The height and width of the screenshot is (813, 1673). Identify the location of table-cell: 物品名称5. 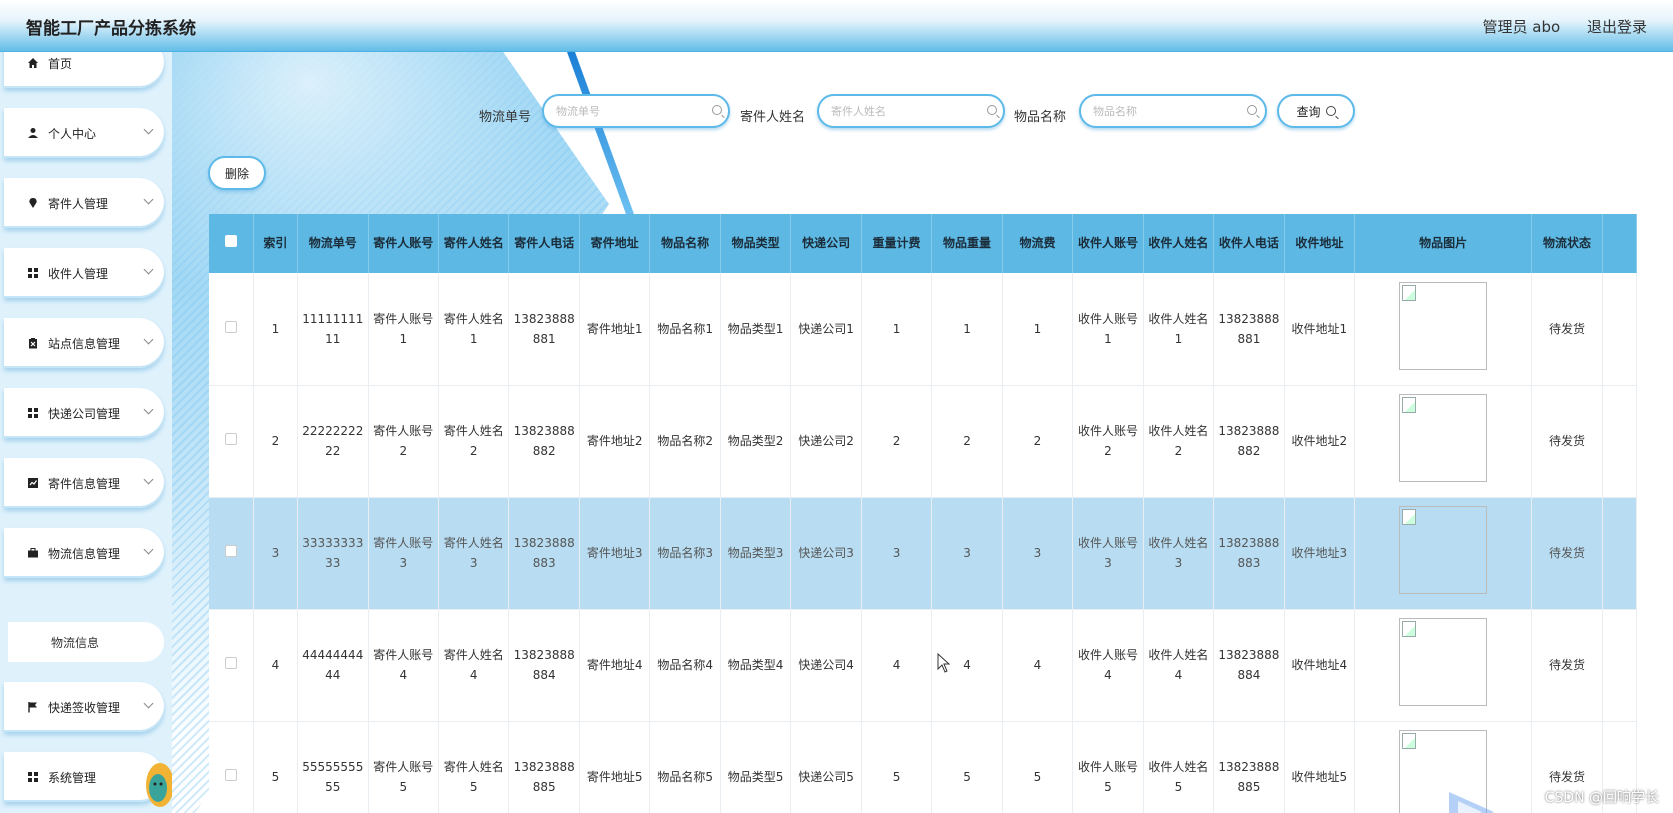
(685, 767).